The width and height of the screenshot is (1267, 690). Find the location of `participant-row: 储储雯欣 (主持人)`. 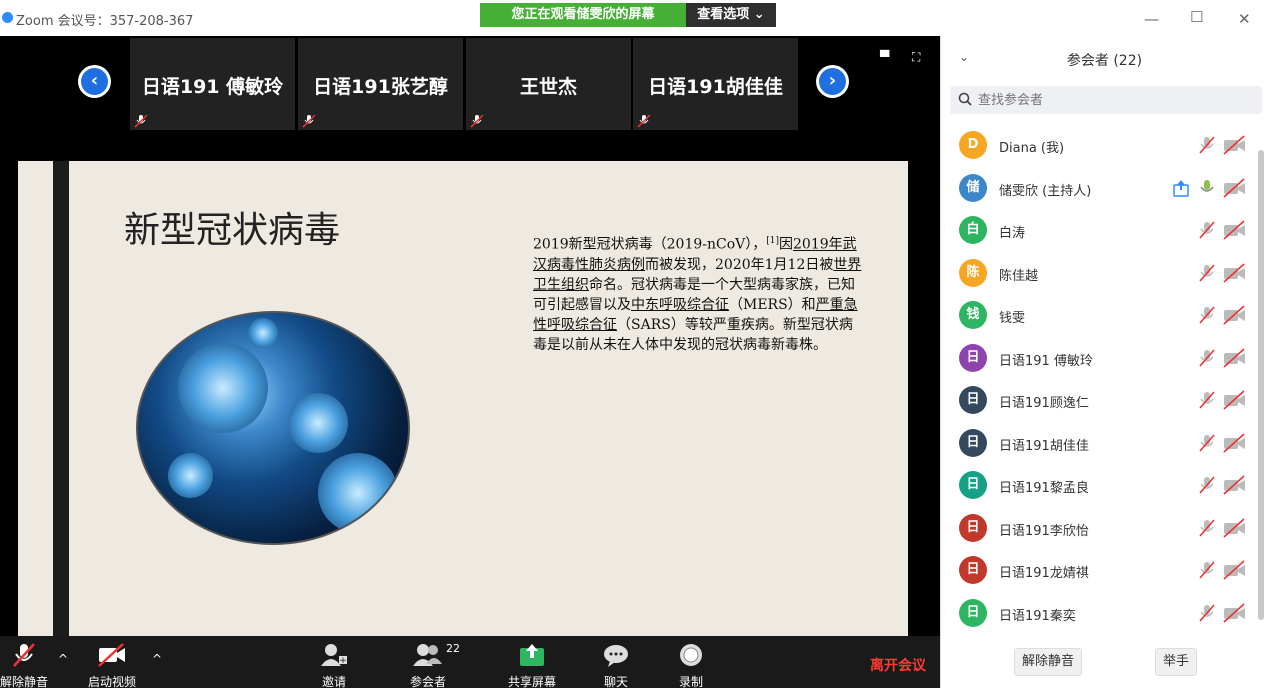

participant-row: 储储雯欣 (主持人) is located at coordinates (1097, 188).